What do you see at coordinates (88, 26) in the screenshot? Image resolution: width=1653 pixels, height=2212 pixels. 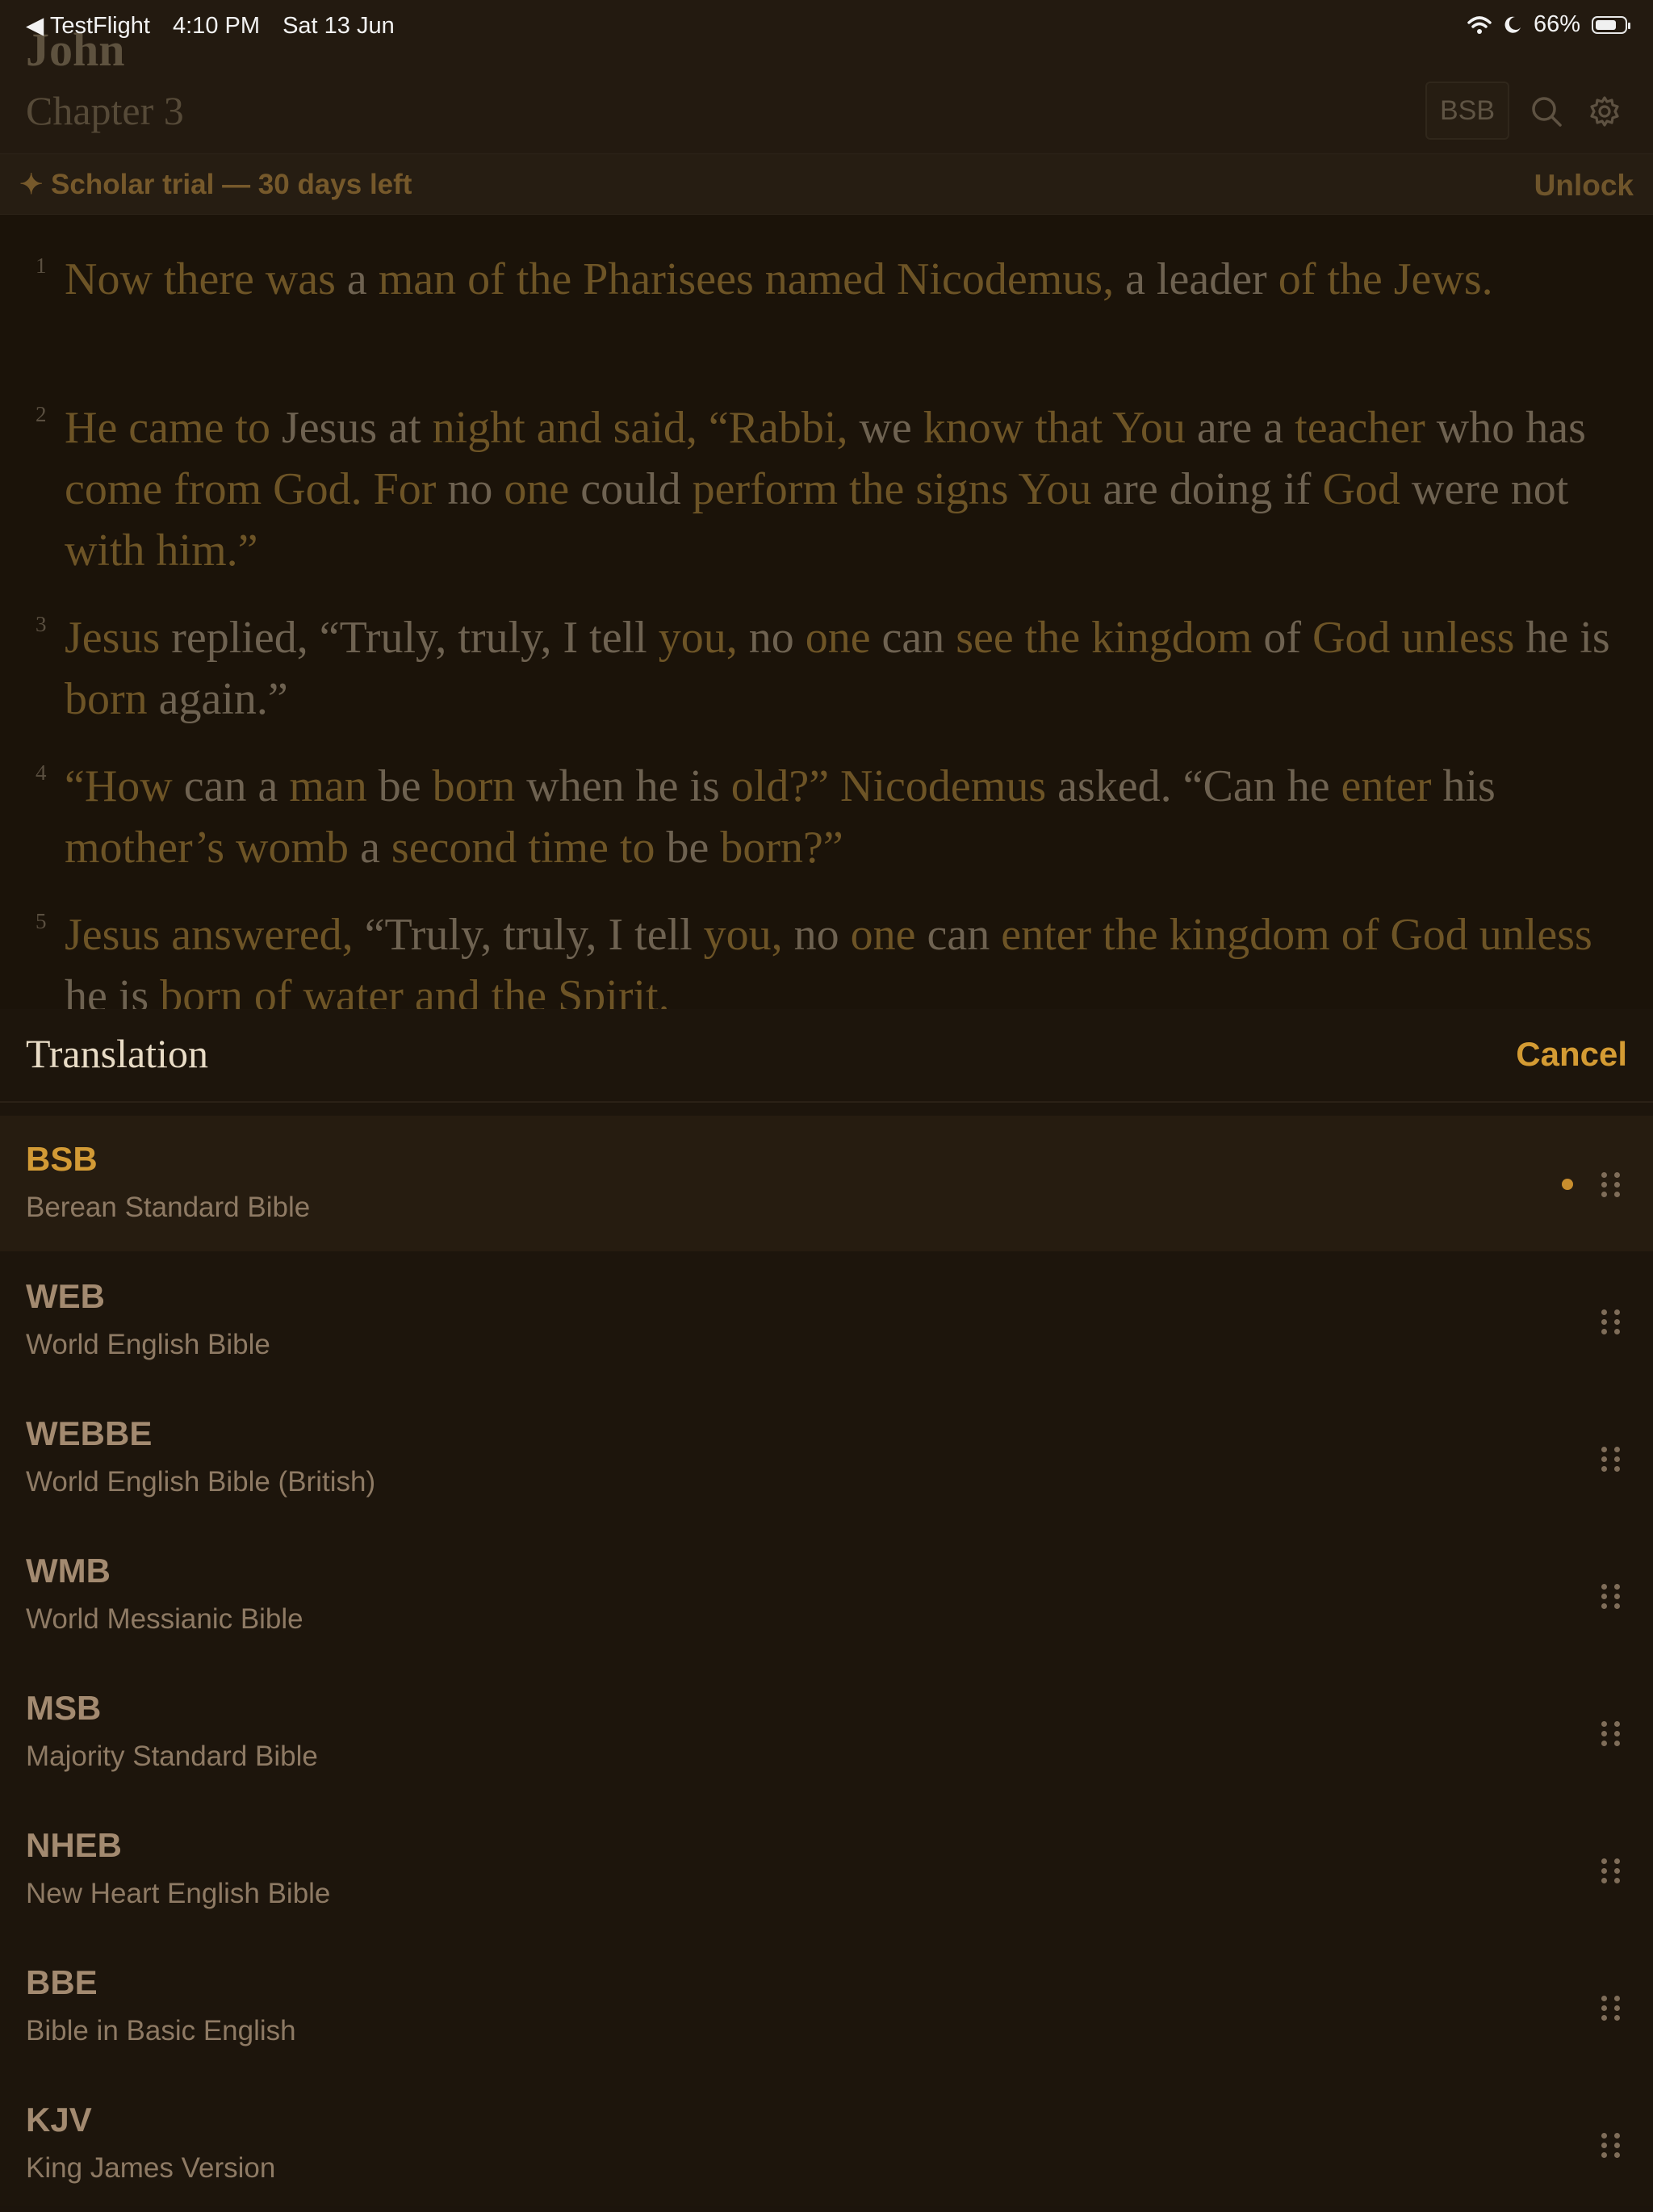 I see `back-to-app-link: ◀ TestFlight` at bounding box center [88, 26].